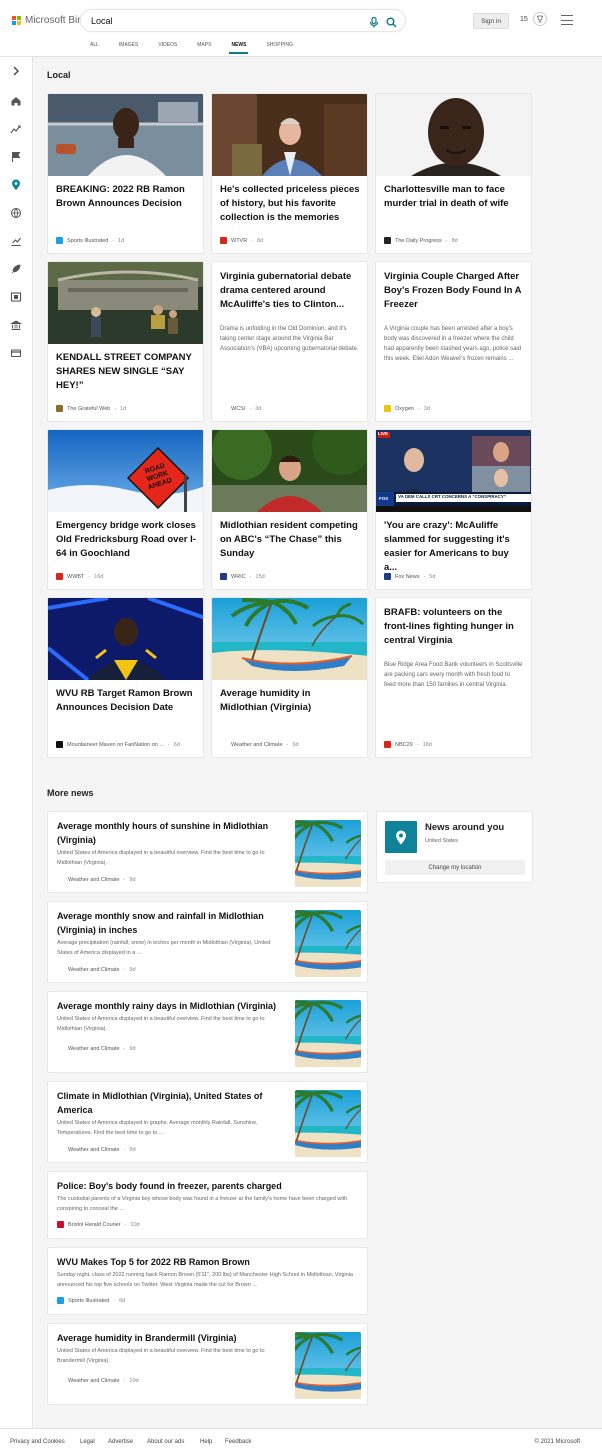 This screenshot has width=602, height=1453. I want to click on chart-icon, so click(16, 241).